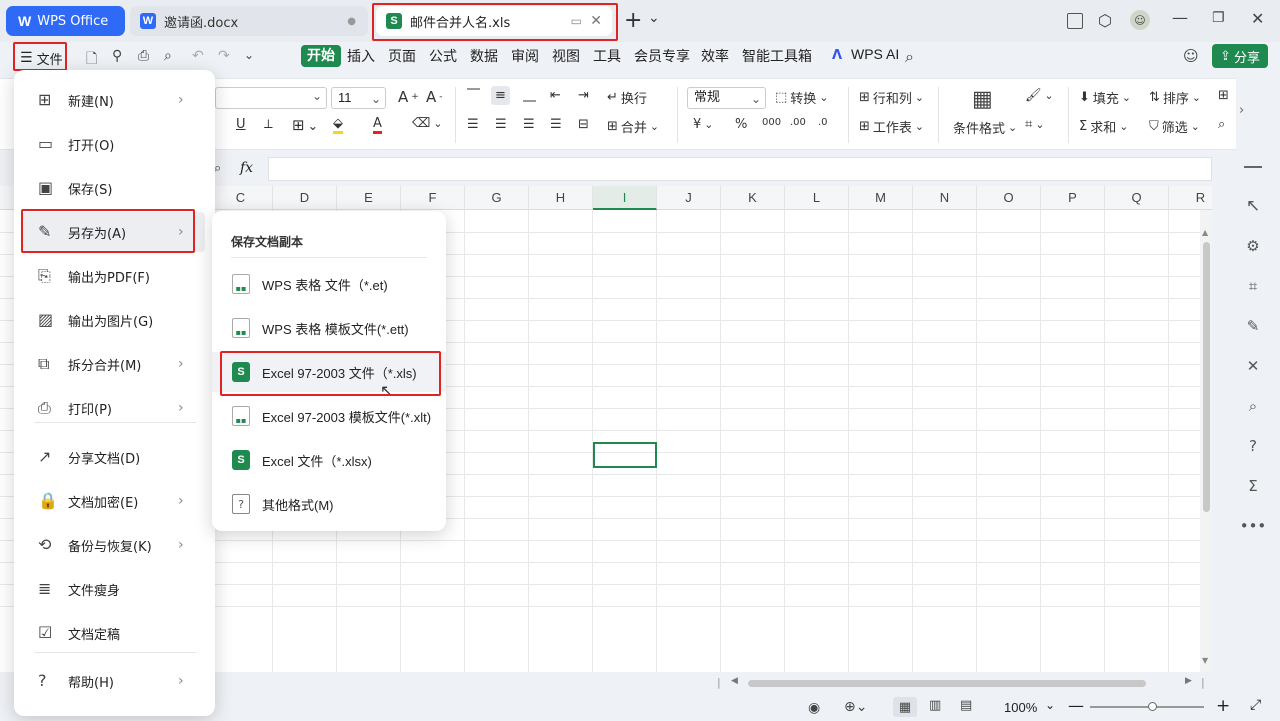 The width and height of the screenshot is (1280, 721). I want to click on conditional-format-button: 条件格式 ⌄, so click(985, 127).